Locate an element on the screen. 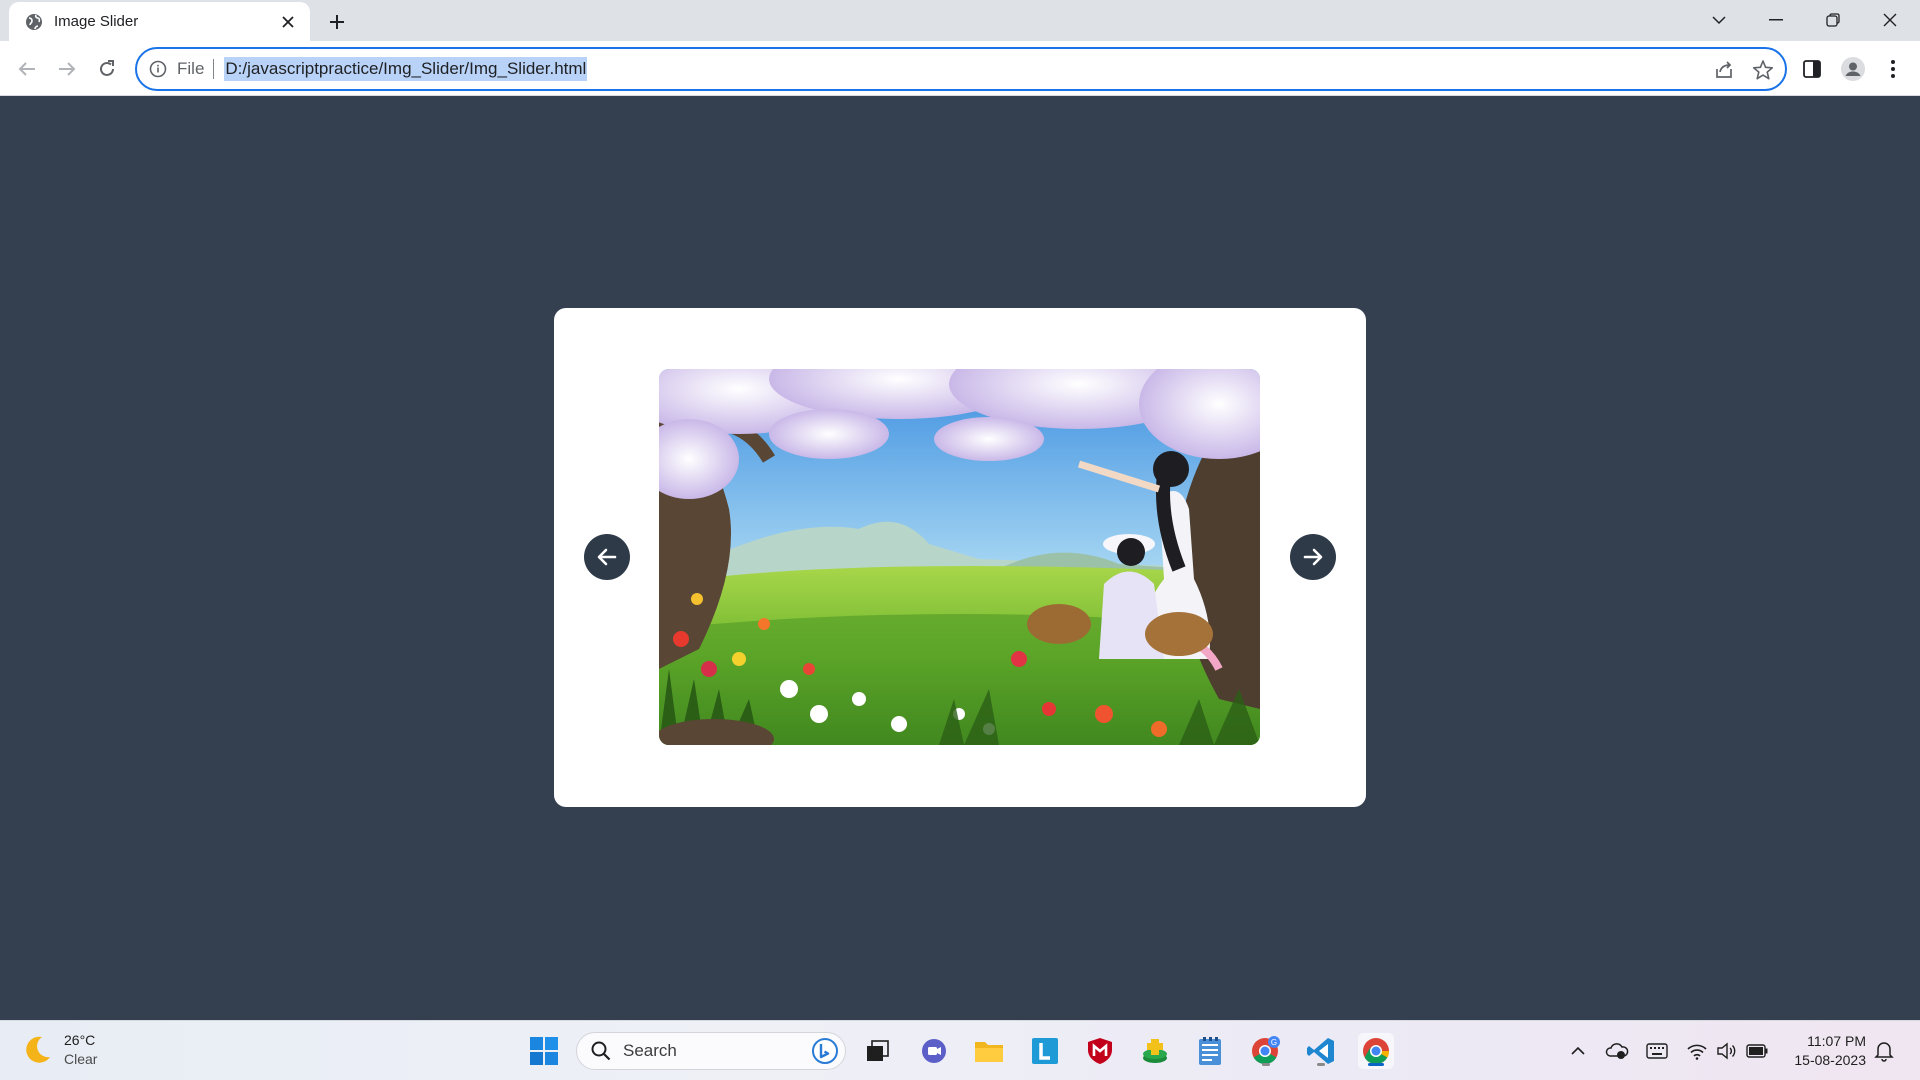  address-scheme-label: File is located at coordinates (191, 68).